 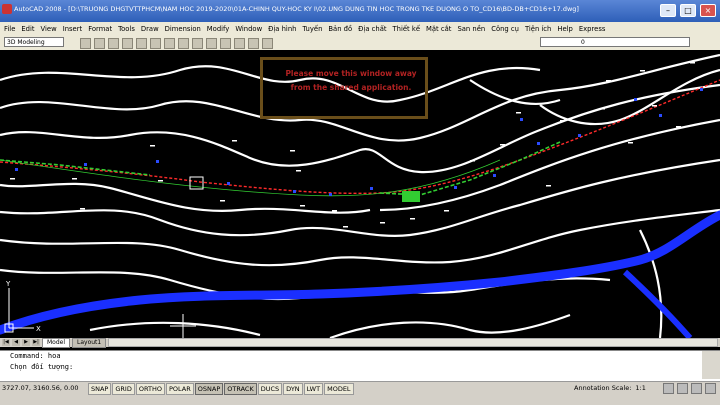 What do you see at coordinates (26, 342) in the screenshot?
I see `next-tab-icon: ▶` at bounding box center [26, 342].